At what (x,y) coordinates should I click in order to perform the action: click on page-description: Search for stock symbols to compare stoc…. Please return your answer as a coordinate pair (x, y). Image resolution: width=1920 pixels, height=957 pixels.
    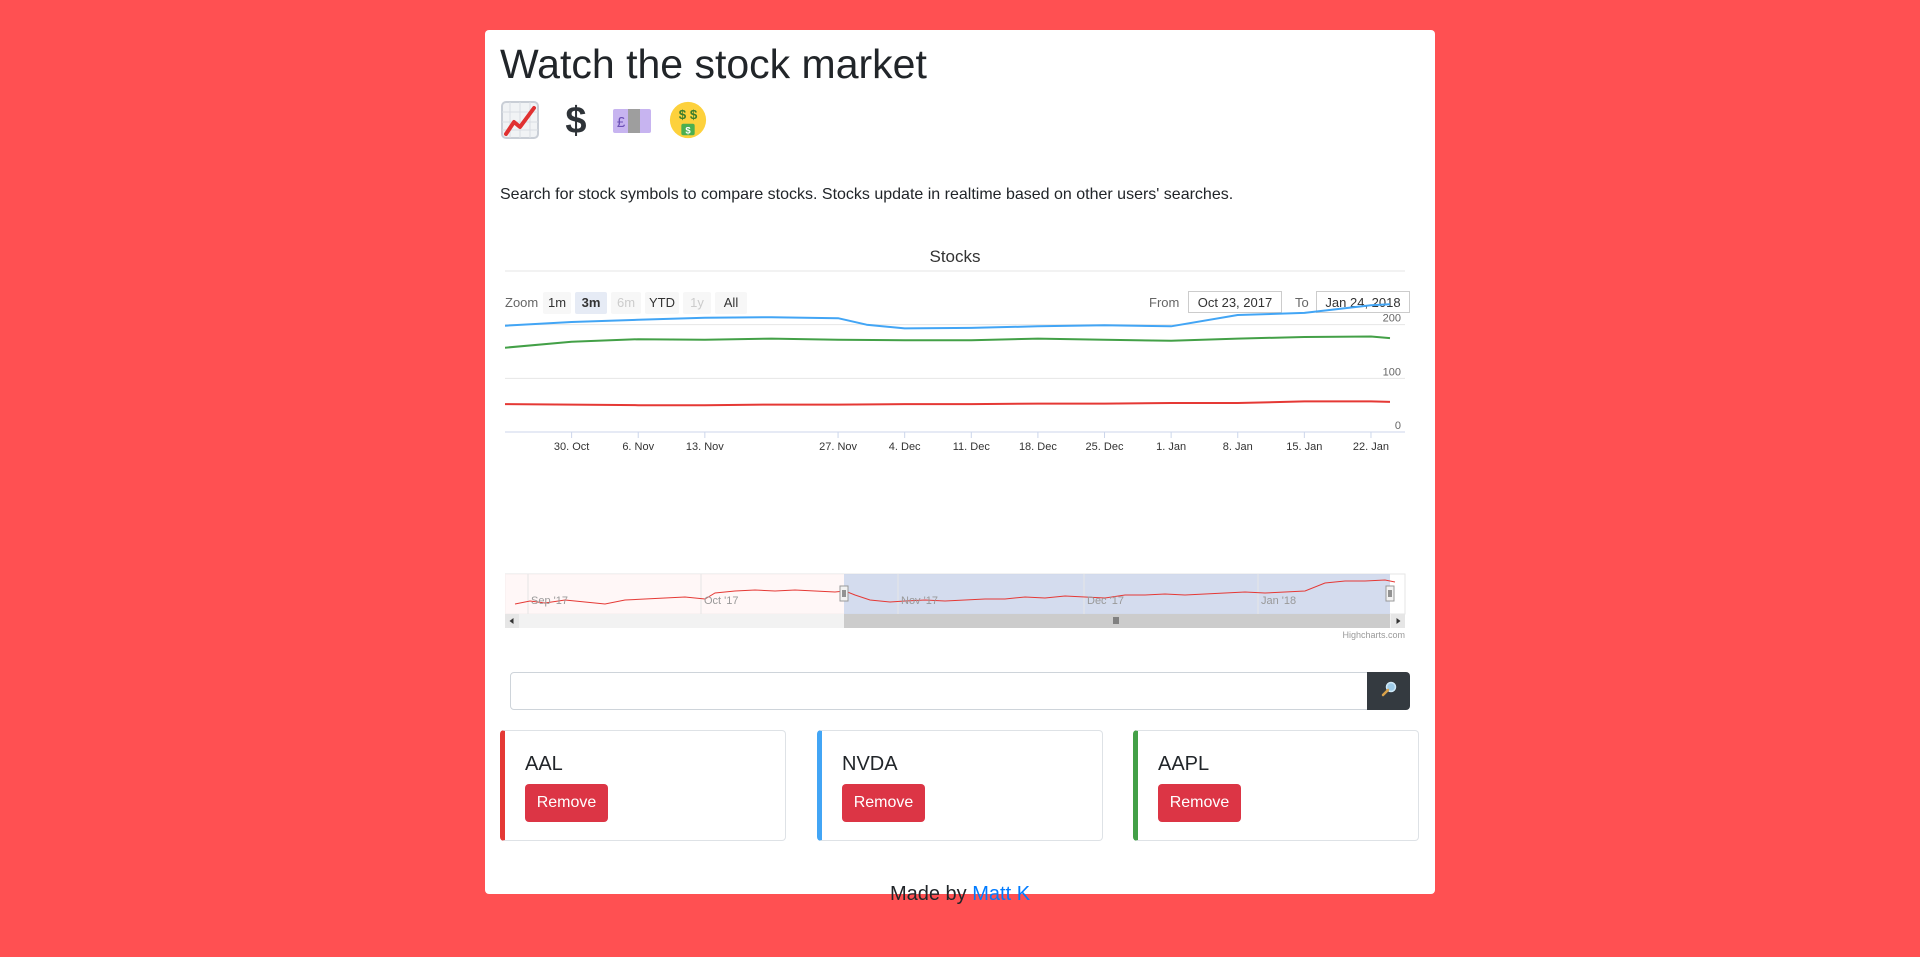
    Looking at the image, I should click on (867, 194).